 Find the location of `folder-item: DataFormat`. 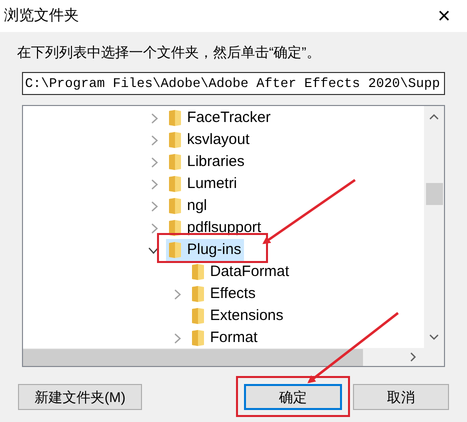

folder-item: DataFormat is located at coordinates (240, 272).